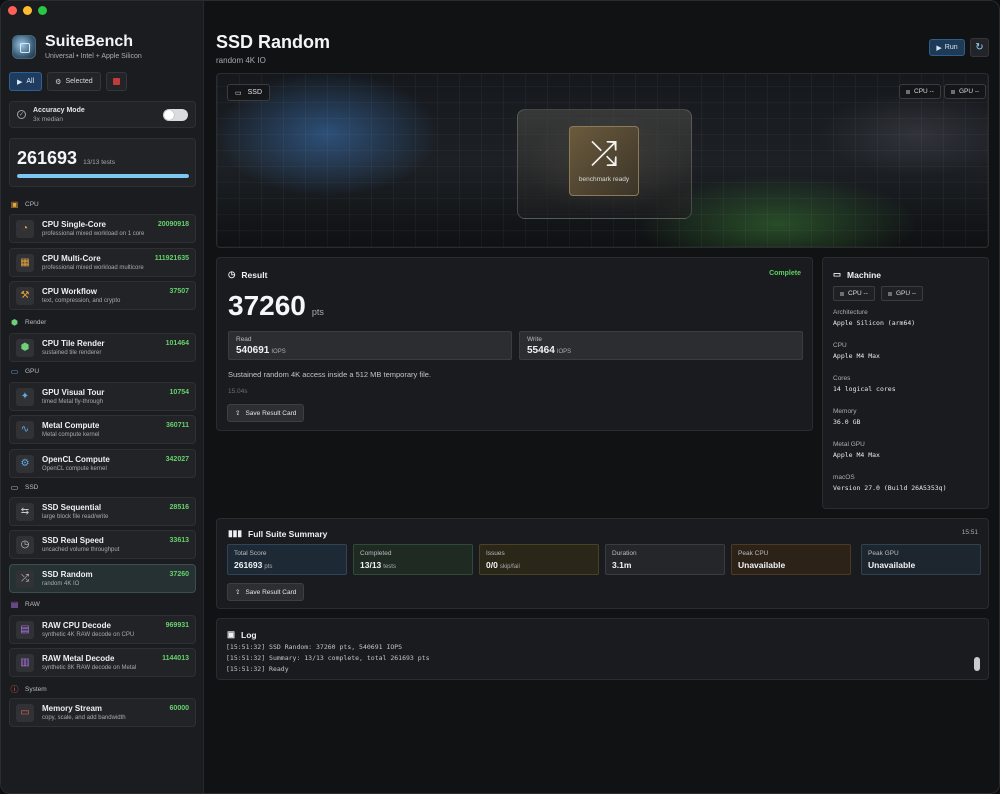  Describe the element at coordinates (102, 578) in the screenshot. I see `benchmark-item: ⤮ SSD Random random 4K IO 37260` at that location.